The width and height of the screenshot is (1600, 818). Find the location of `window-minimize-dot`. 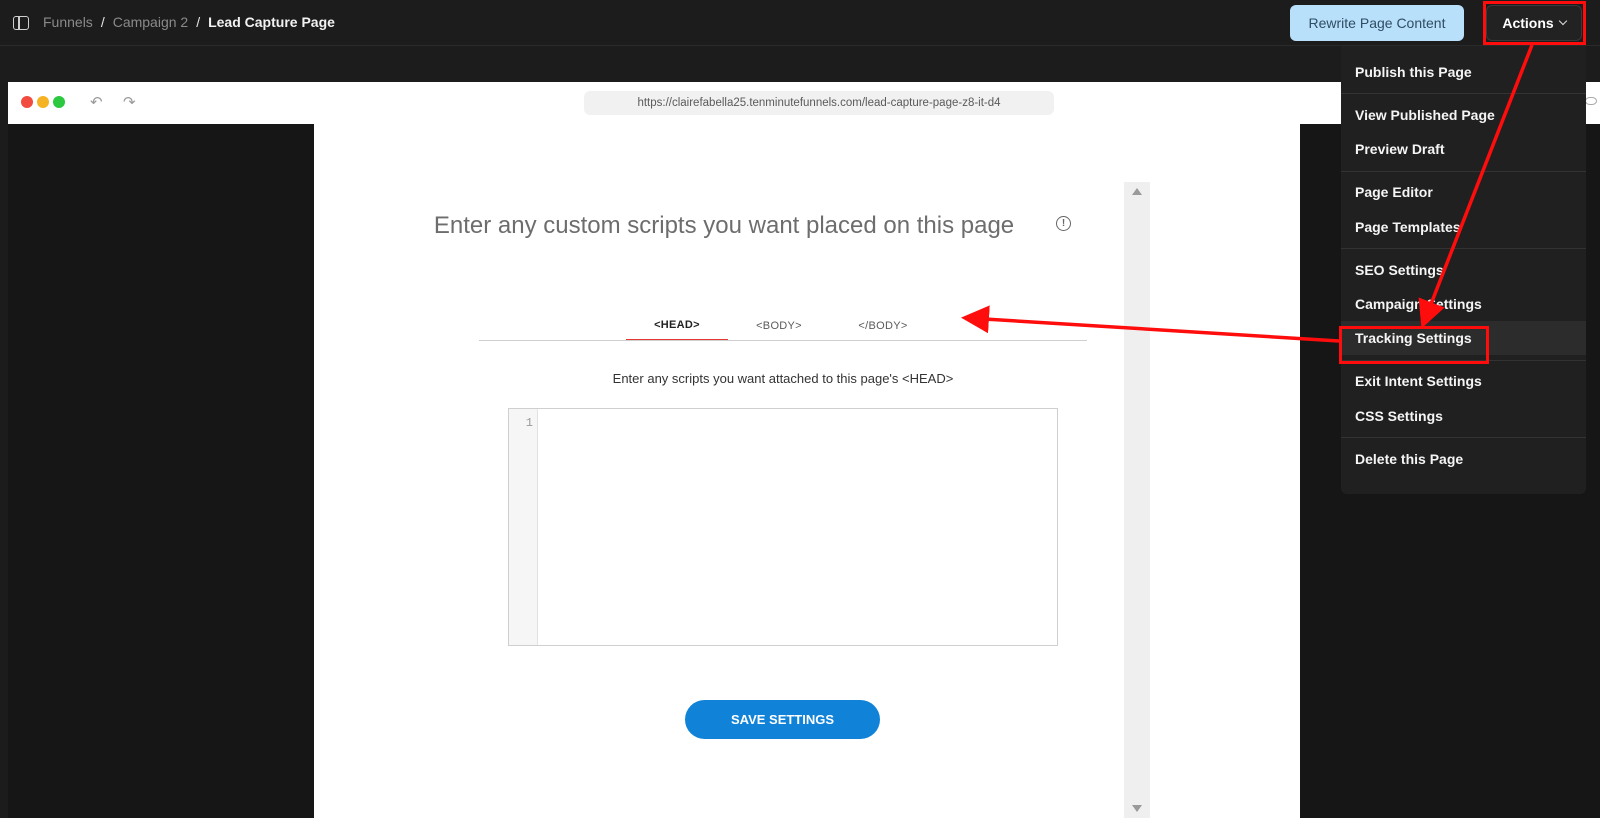

window-minimize-dot is located at coordinates (43, 102).